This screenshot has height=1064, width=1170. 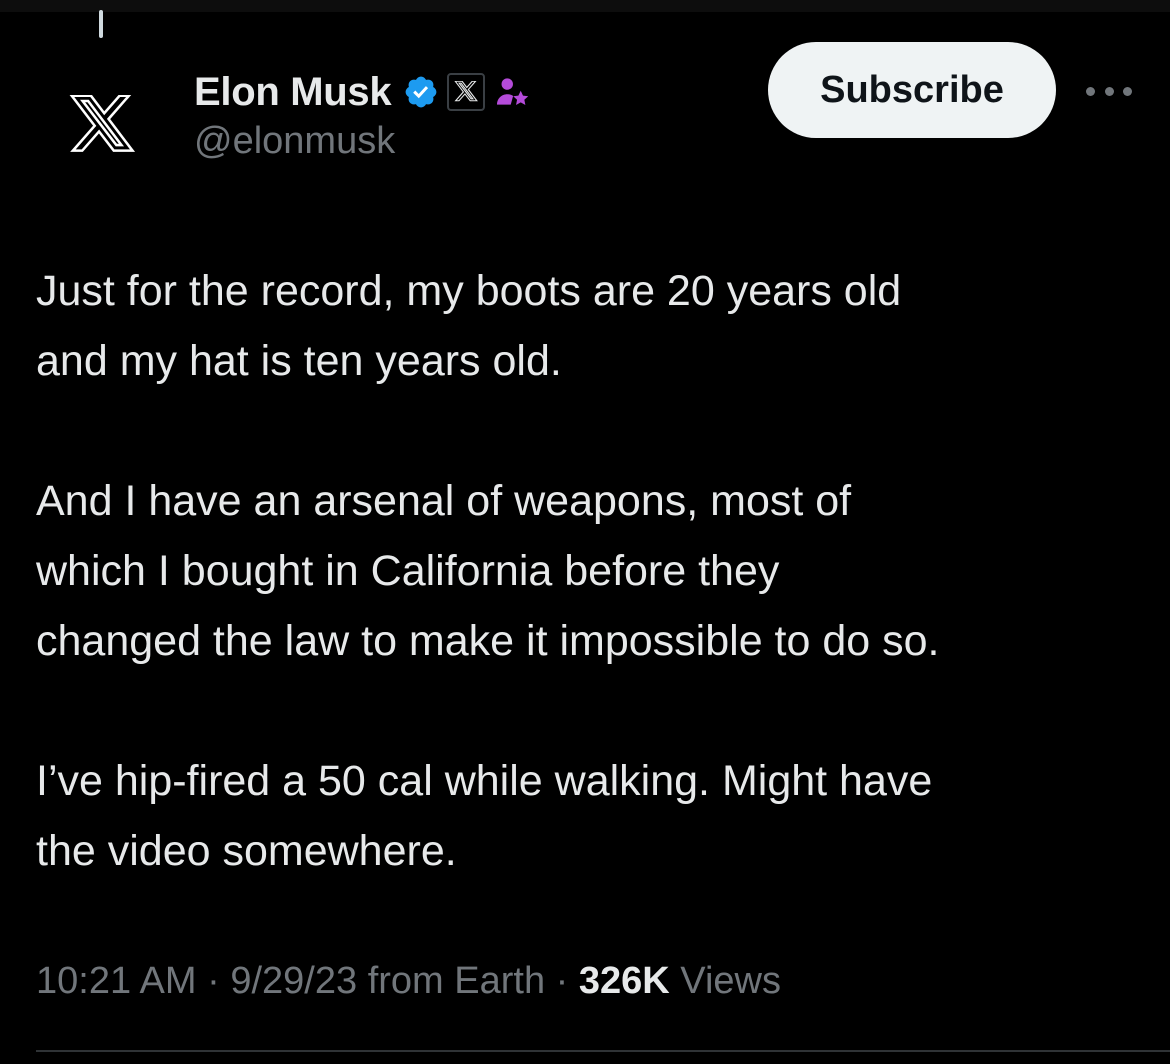 I want to click on name-row: Elon Musk, so click(x=362, y=92).